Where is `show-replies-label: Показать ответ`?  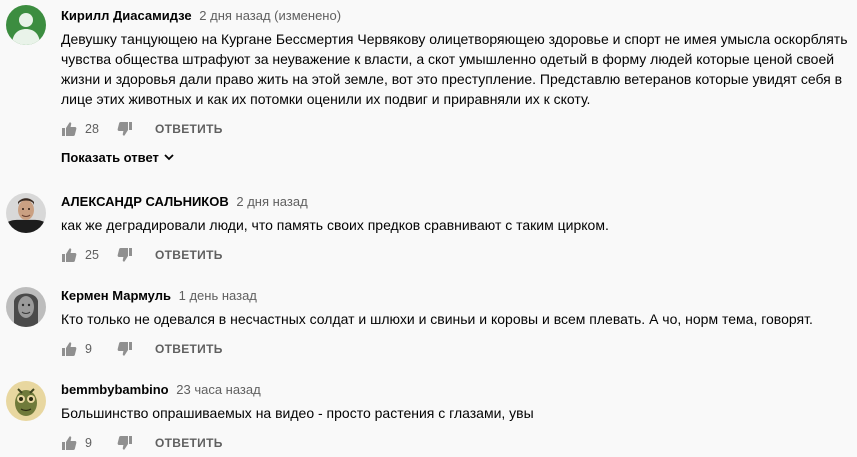 show-replies-label: Показать ответ is located at coordinates (110, 157).